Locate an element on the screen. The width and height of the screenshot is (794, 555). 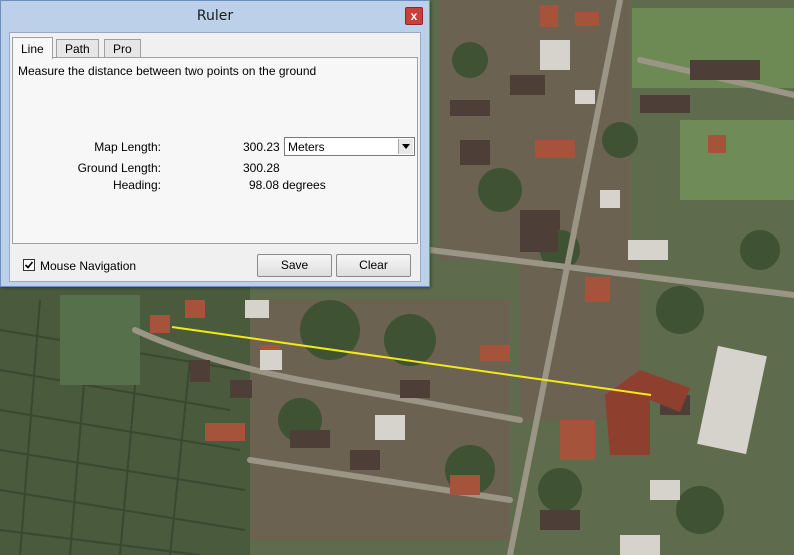
tab-line: Line is located at coordinates (32, 48).